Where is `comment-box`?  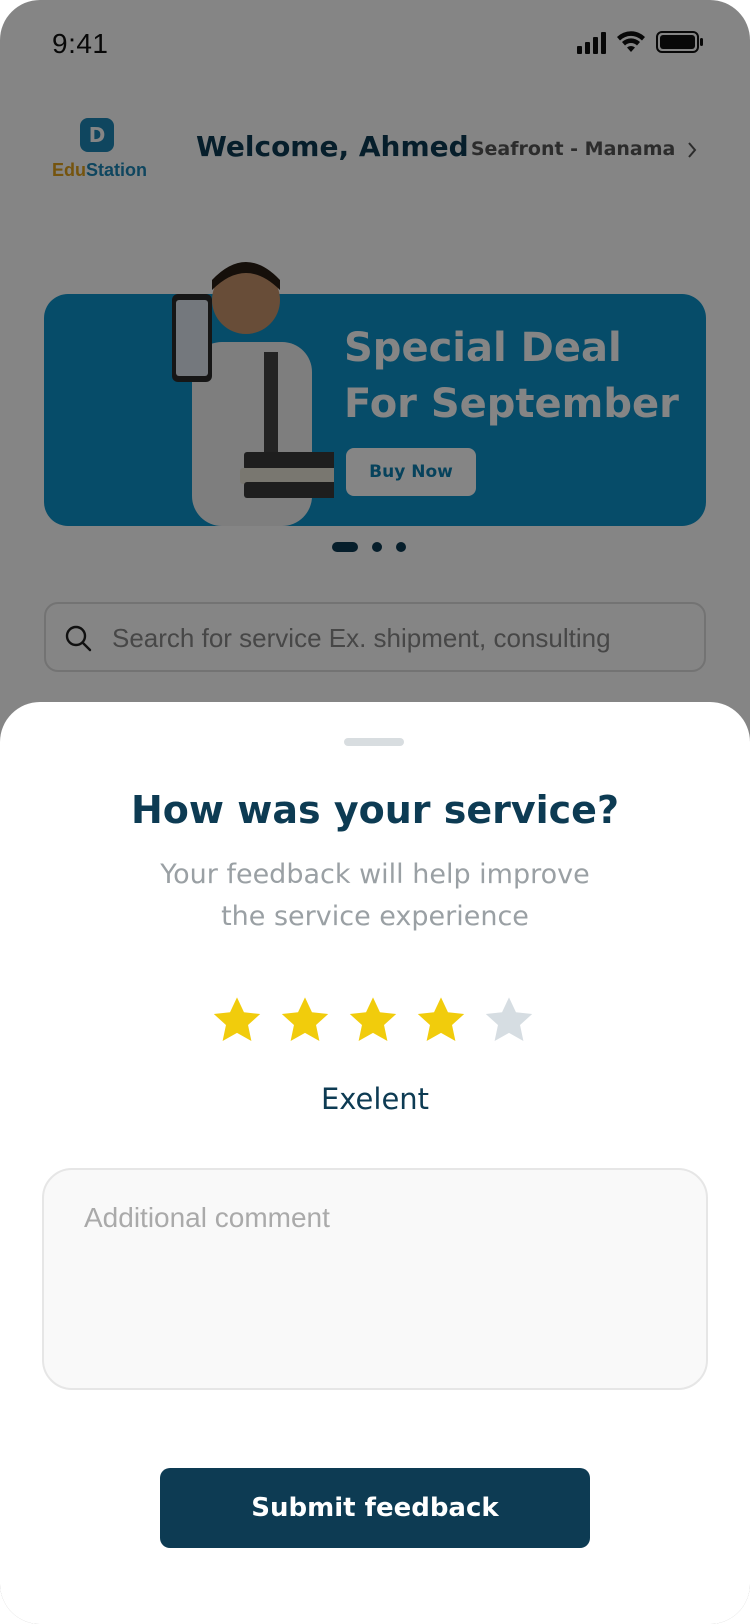
comment-box is located at coordinates (375, 1279).